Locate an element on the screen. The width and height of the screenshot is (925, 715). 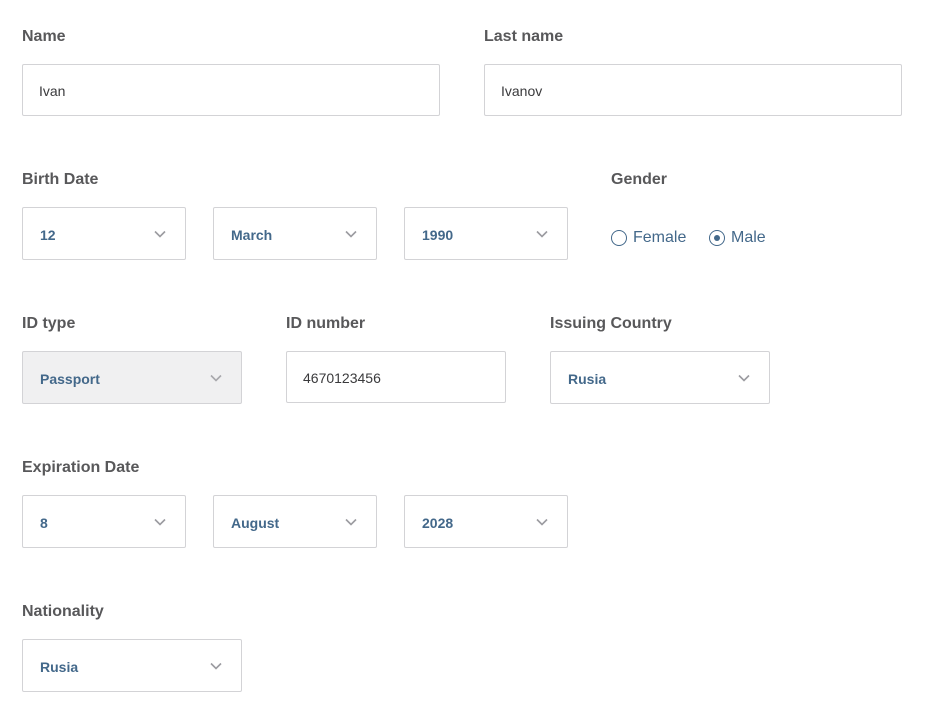
nationality-label: Nationality is located at coordinates (63, 611).